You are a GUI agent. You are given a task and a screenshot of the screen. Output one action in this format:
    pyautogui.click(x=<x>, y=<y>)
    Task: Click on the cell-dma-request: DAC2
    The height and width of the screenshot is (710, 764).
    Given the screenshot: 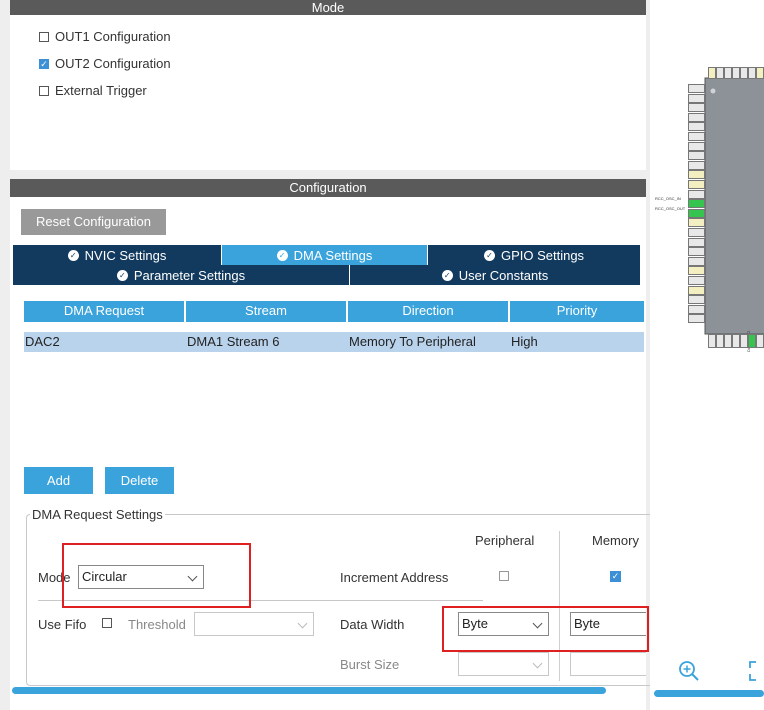 What is the action you would take?
    pyautogui.click(x=105, y=342)
    